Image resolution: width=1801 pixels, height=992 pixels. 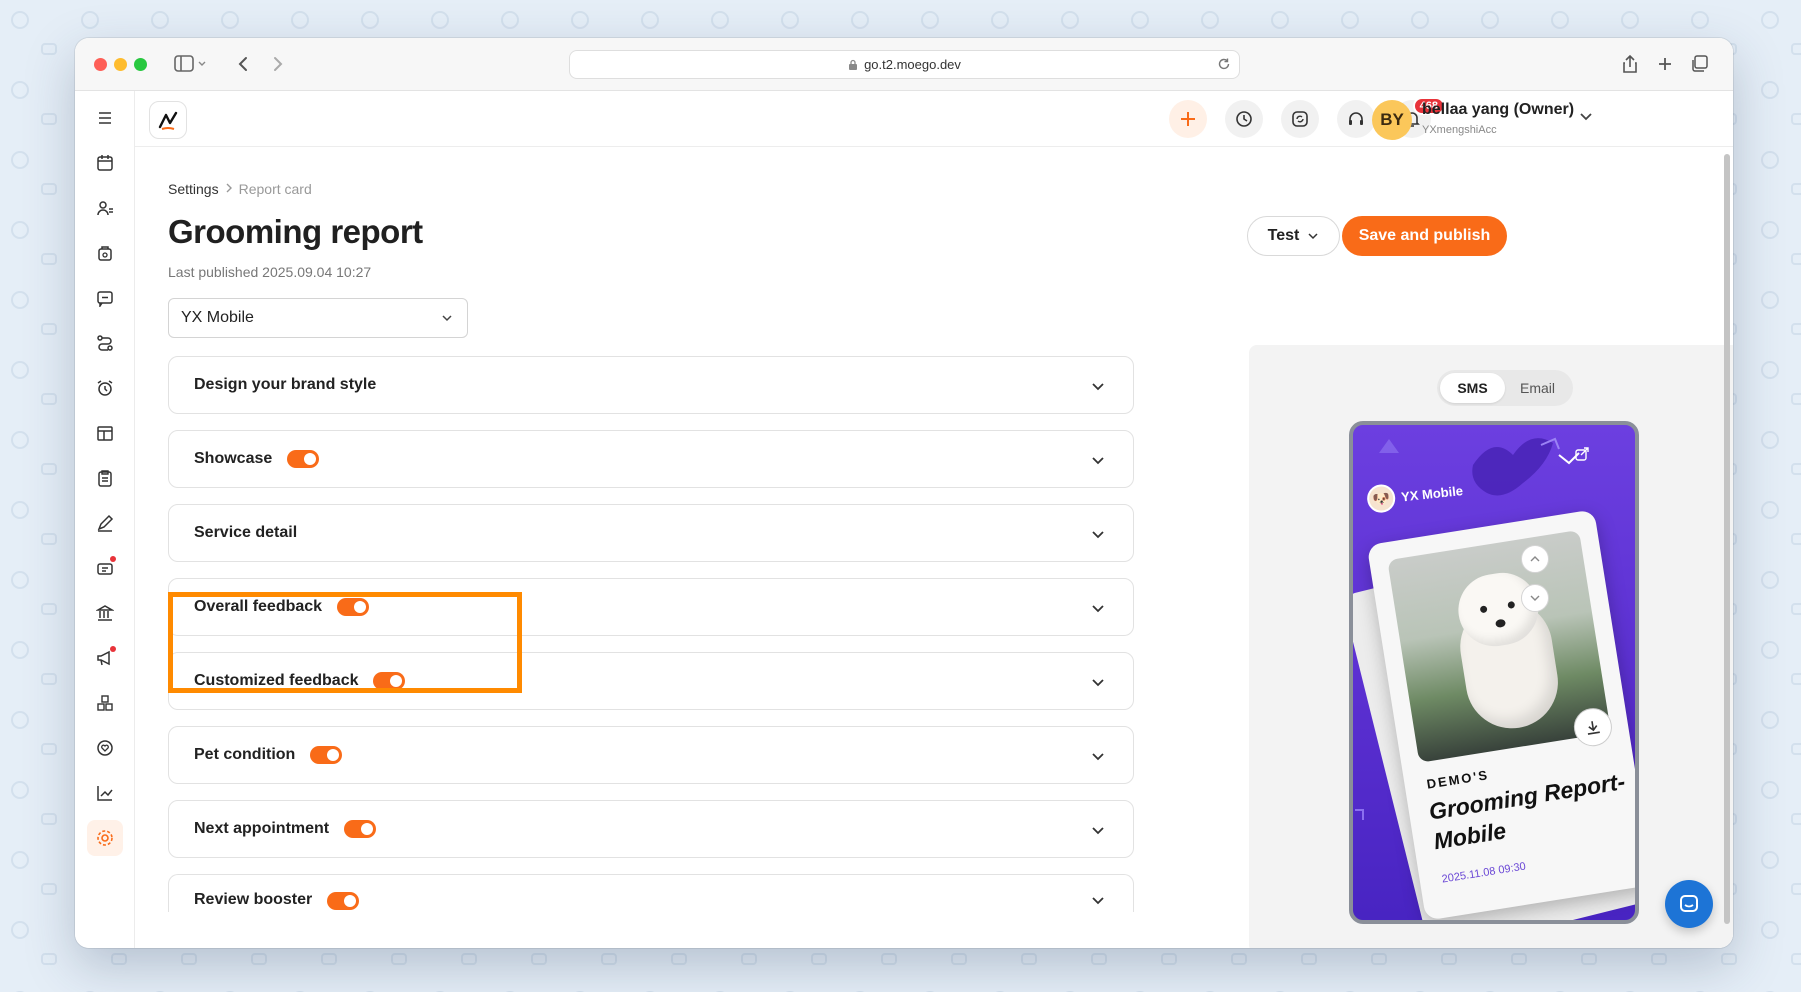 I want to click on scroll-up-button, so click(x=1535, y=559).